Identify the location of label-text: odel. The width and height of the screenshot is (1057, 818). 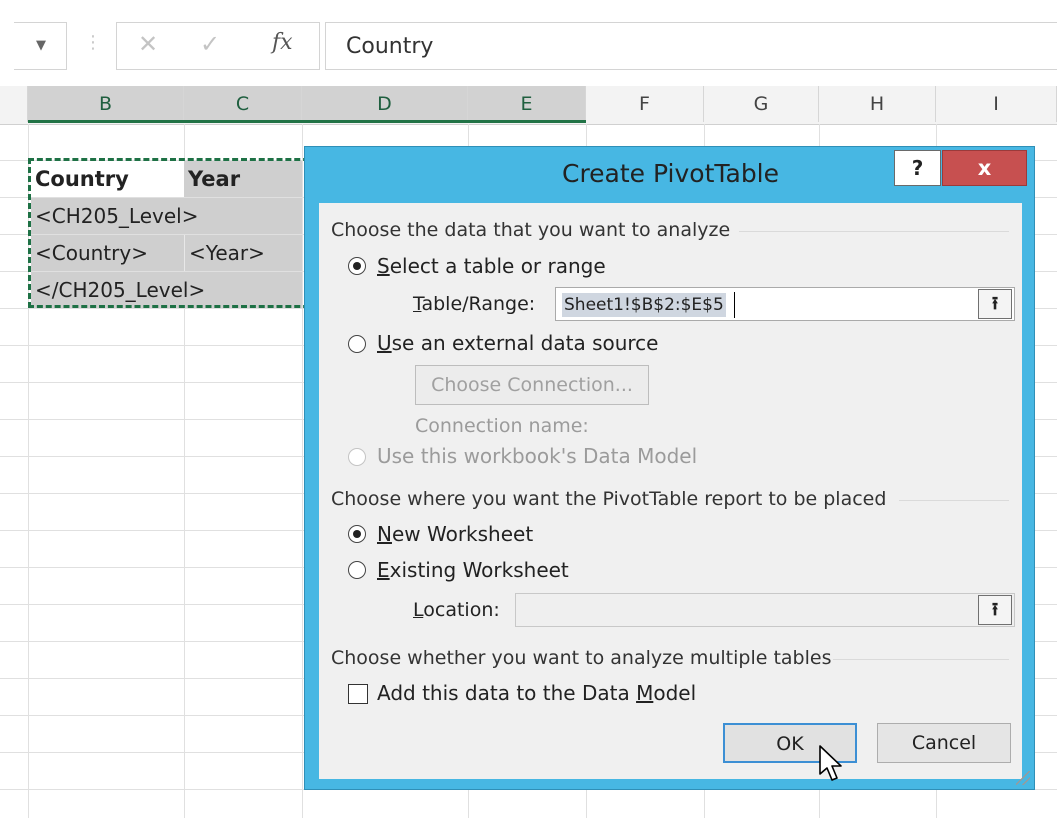
(675, 693).